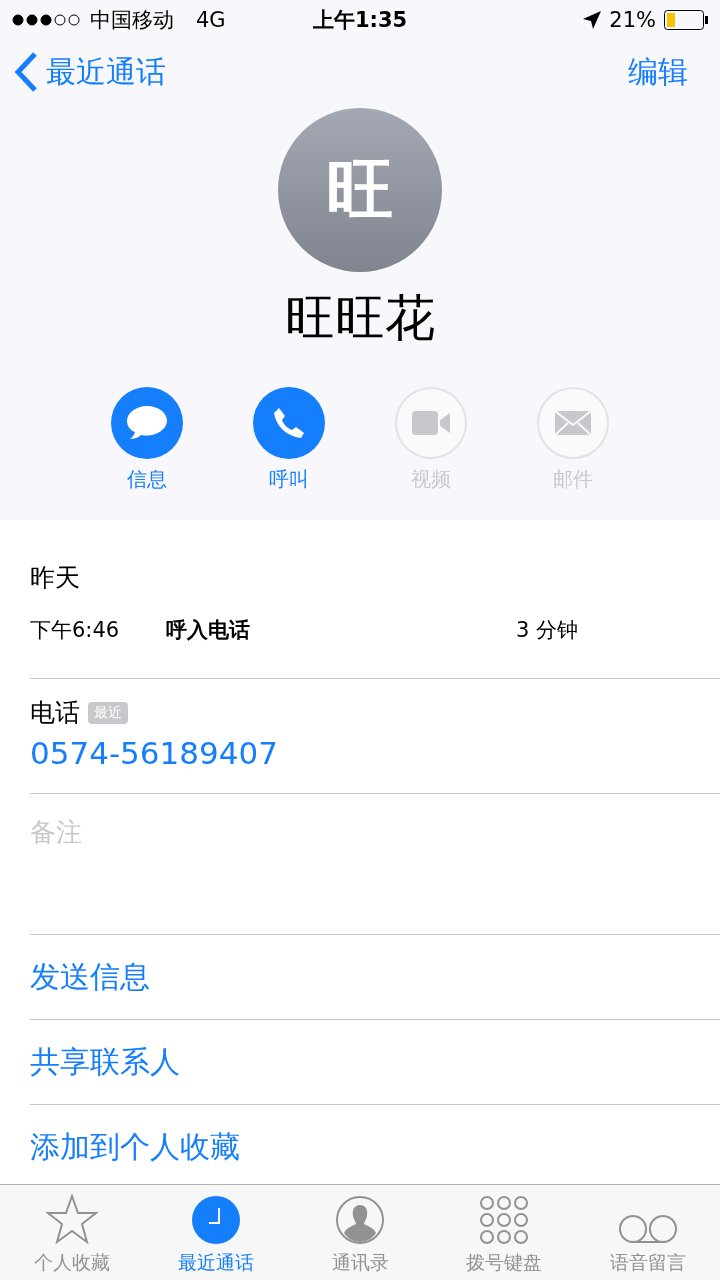 The image size is (720, 1280). What do you see at coordinates (26, 72) in the screenshot?
I see `back-chevron-icon` at bounding box center [26, 72].